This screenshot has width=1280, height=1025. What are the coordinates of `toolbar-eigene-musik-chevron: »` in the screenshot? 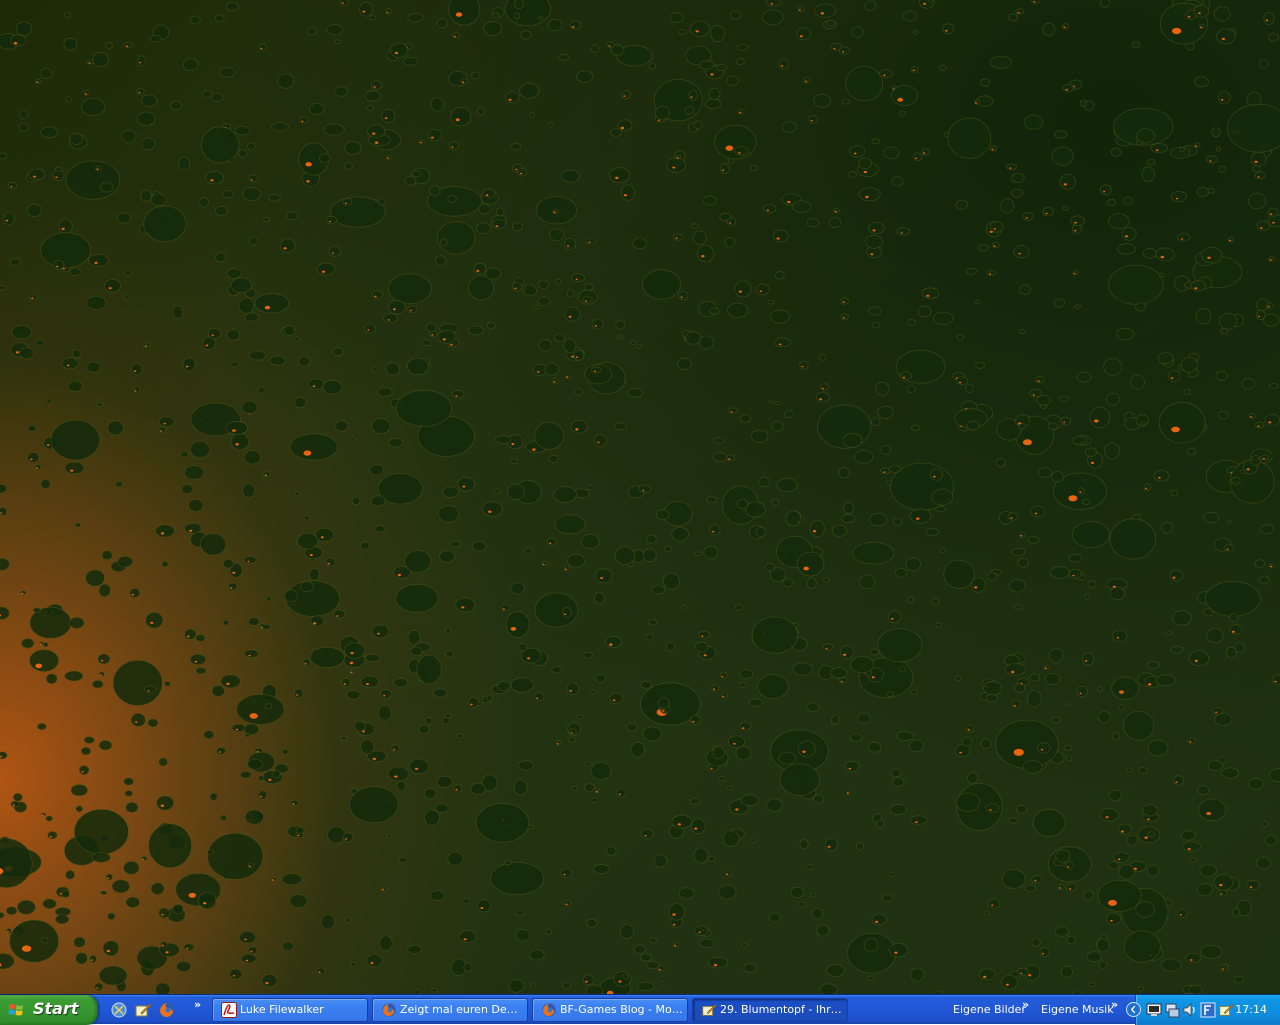 It's located at (1114, 1004).